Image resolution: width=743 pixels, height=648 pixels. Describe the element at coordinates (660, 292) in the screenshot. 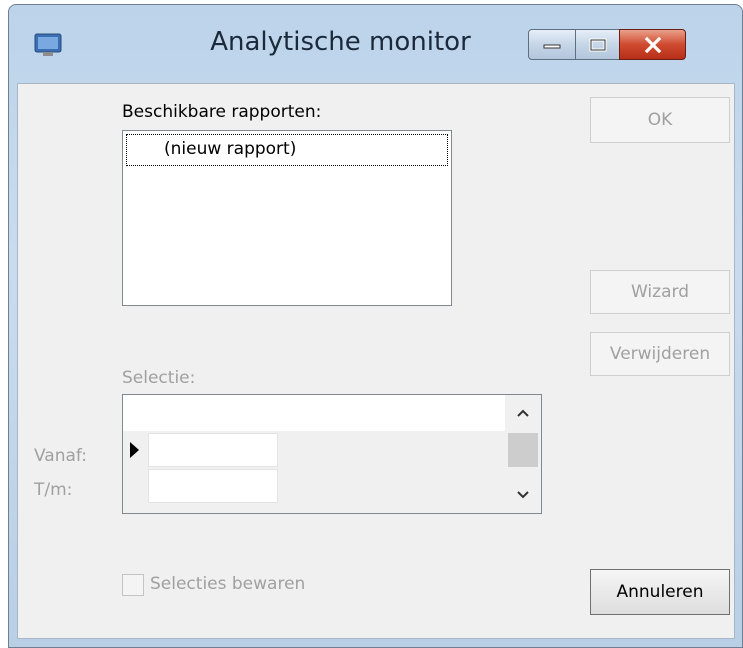

I see `wizard-button: Wizard` at that location.